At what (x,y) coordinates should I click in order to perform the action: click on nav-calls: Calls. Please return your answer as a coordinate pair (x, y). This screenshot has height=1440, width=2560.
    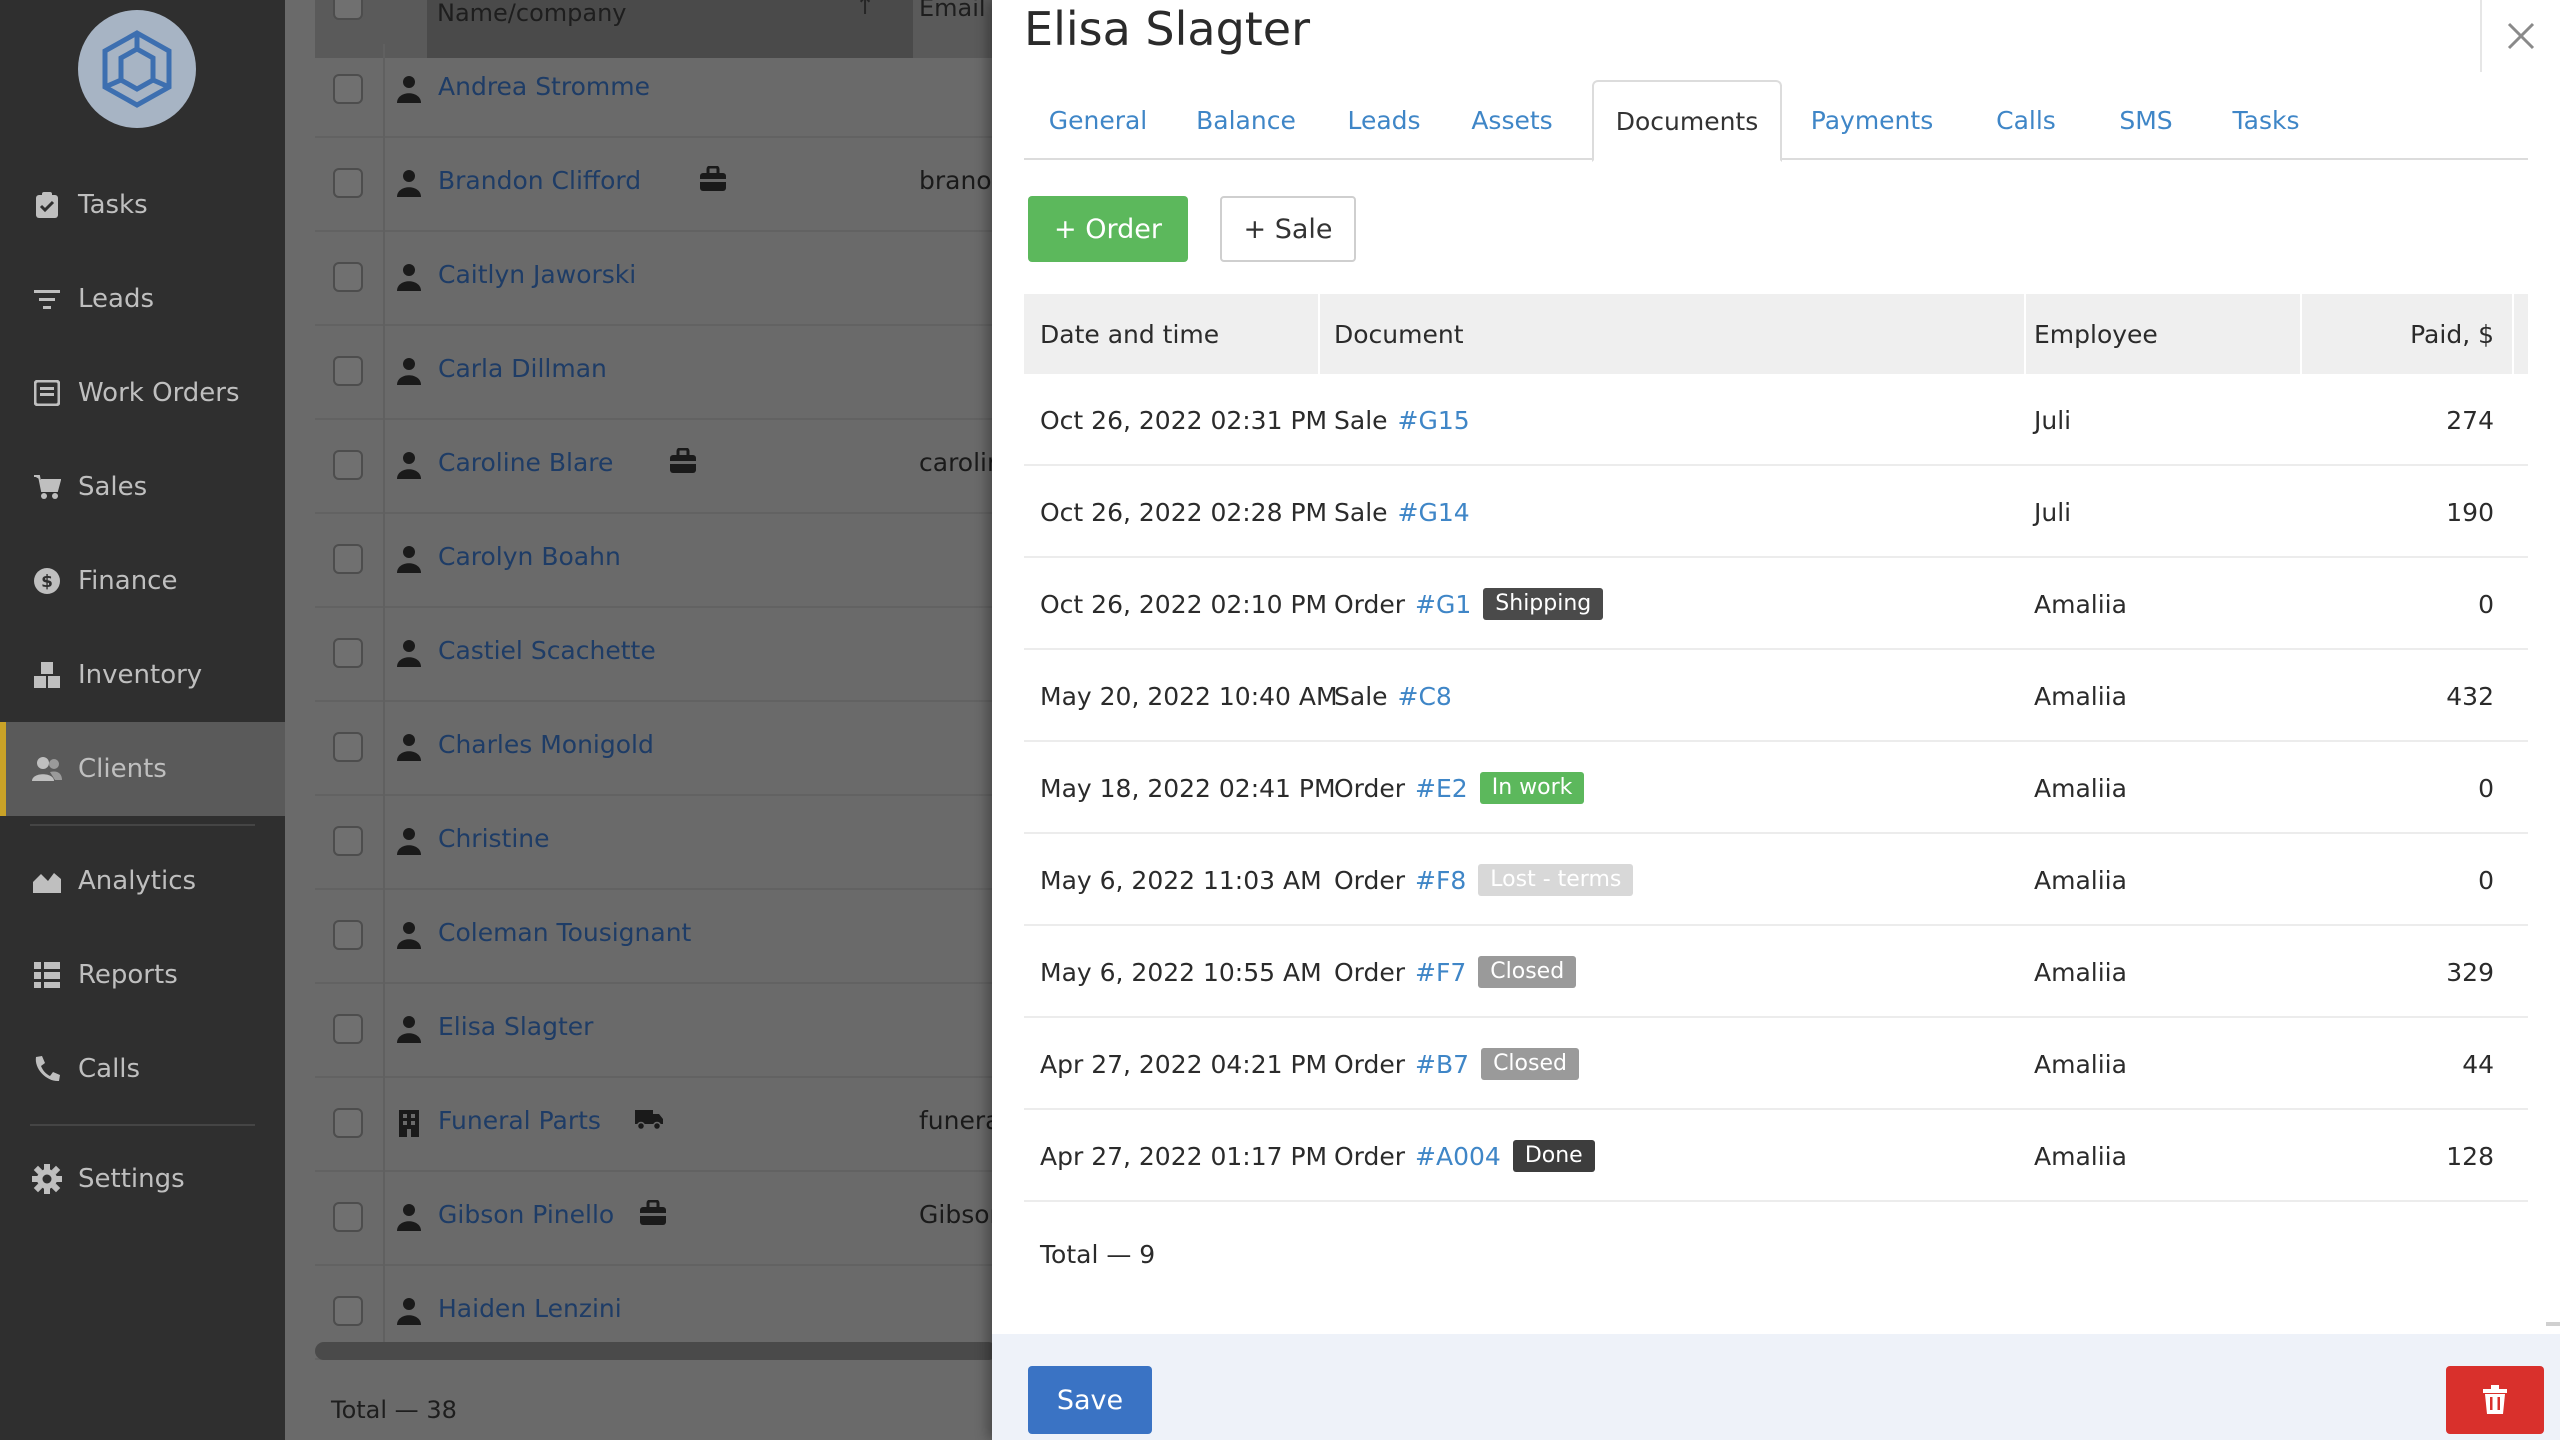
    Looking at the image, I should click on (142, 1069).